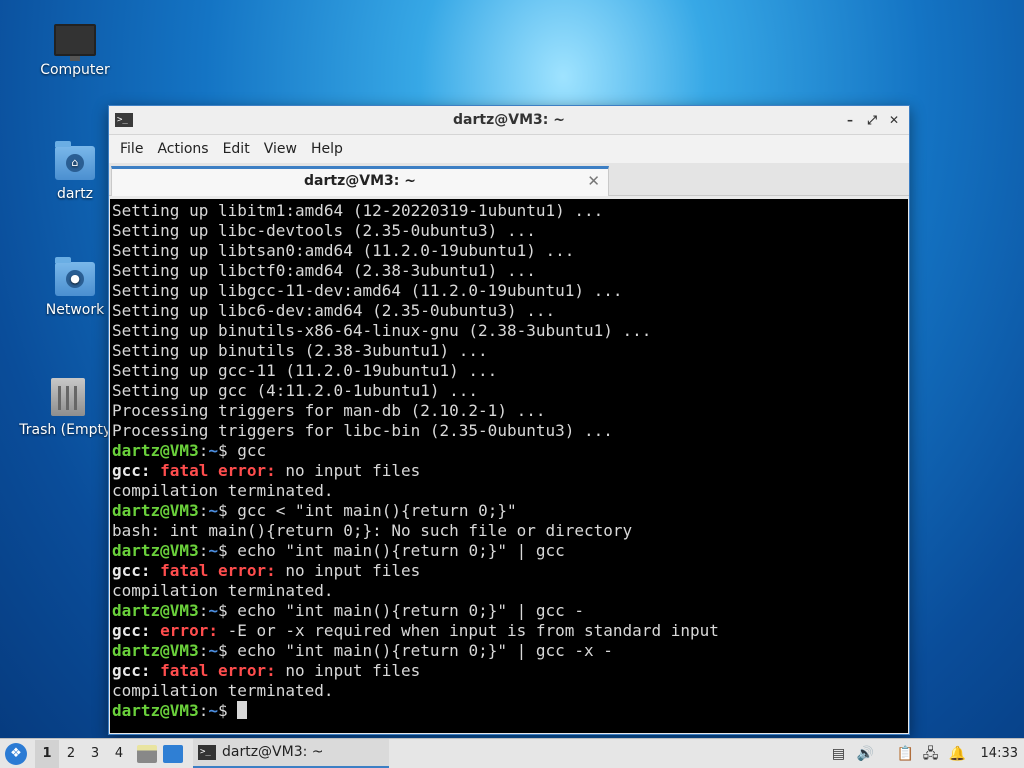  Describe the element at coordinates (510, 711) in the screenshot. I see `terminal-line: dartz@VM3:~$` at that location.